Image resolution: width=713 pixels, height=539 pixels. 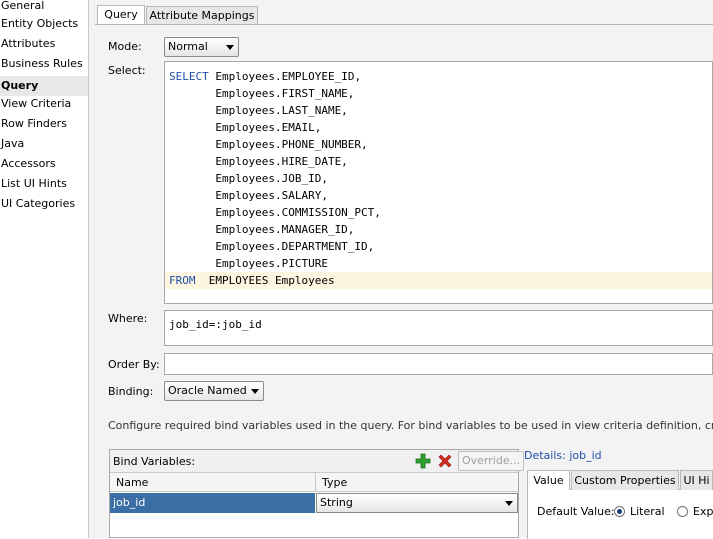 I want to click on sql-text: Employees.COMMISSION_PCT,, so click(x=275, y=212).